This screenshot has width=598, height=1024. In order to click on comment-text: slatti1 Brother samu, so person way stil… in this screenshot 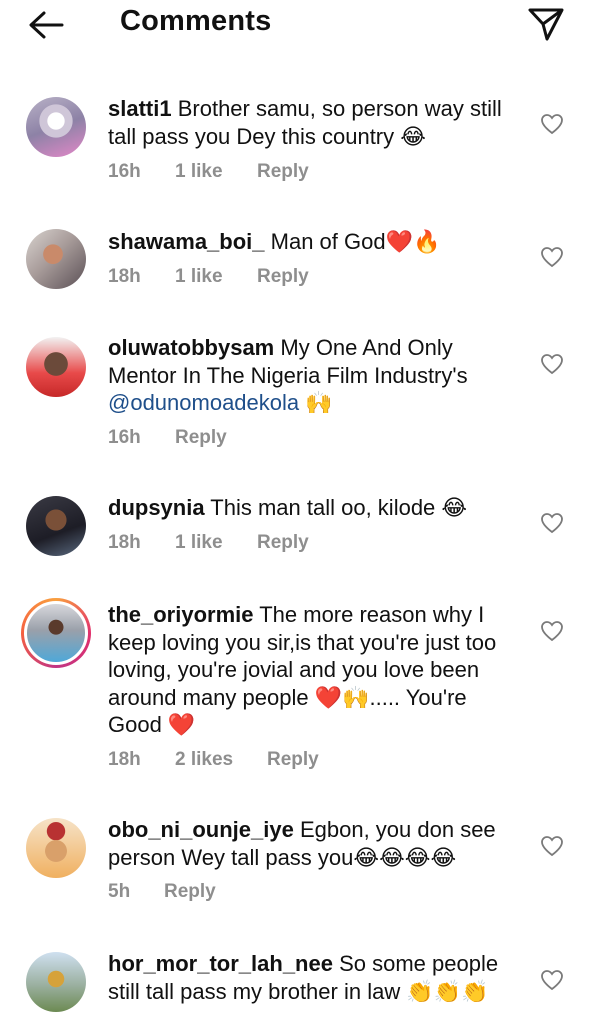, I will do `click(315, 122)`.